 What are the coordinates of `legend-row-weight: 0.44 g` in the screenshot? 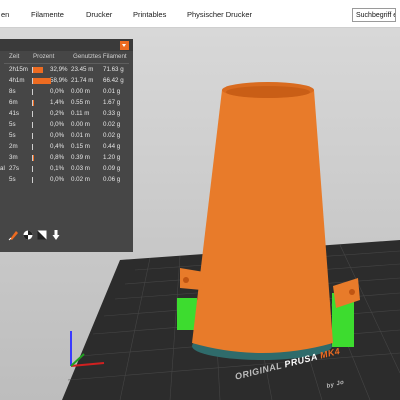 It's located at (112, 146).